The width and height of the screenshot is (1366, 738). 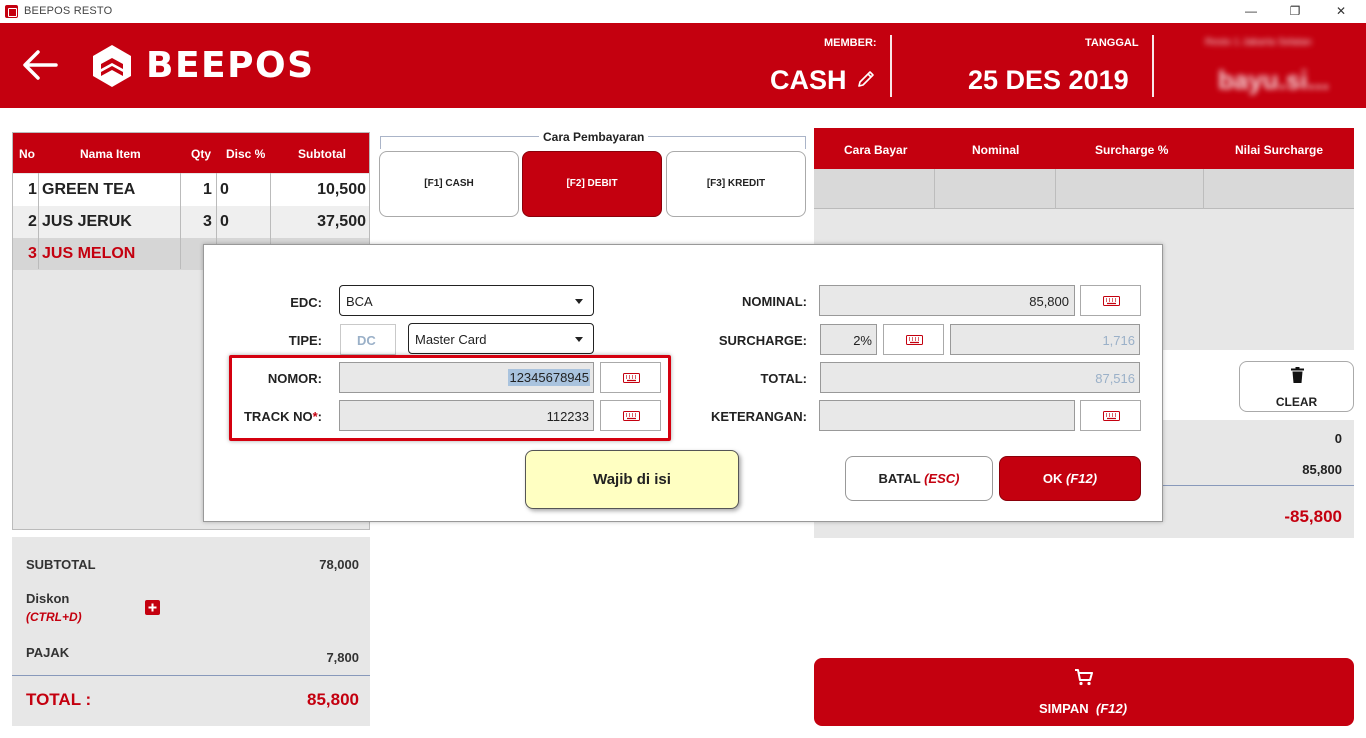 What do you see at coordinates (191, 222) in the screenshot?
I see `table-row: 2 JUS JERUK 3 0 37,500` at bounding box center [191, 222].